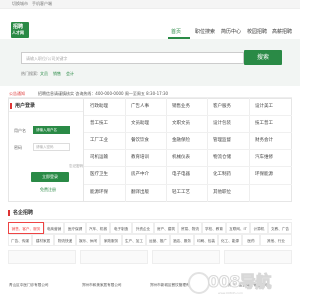 Image resolution: width=320 pixels, height=300 pixels. I want to click on nav-job-search: 职位搜索, so click(205, 31).